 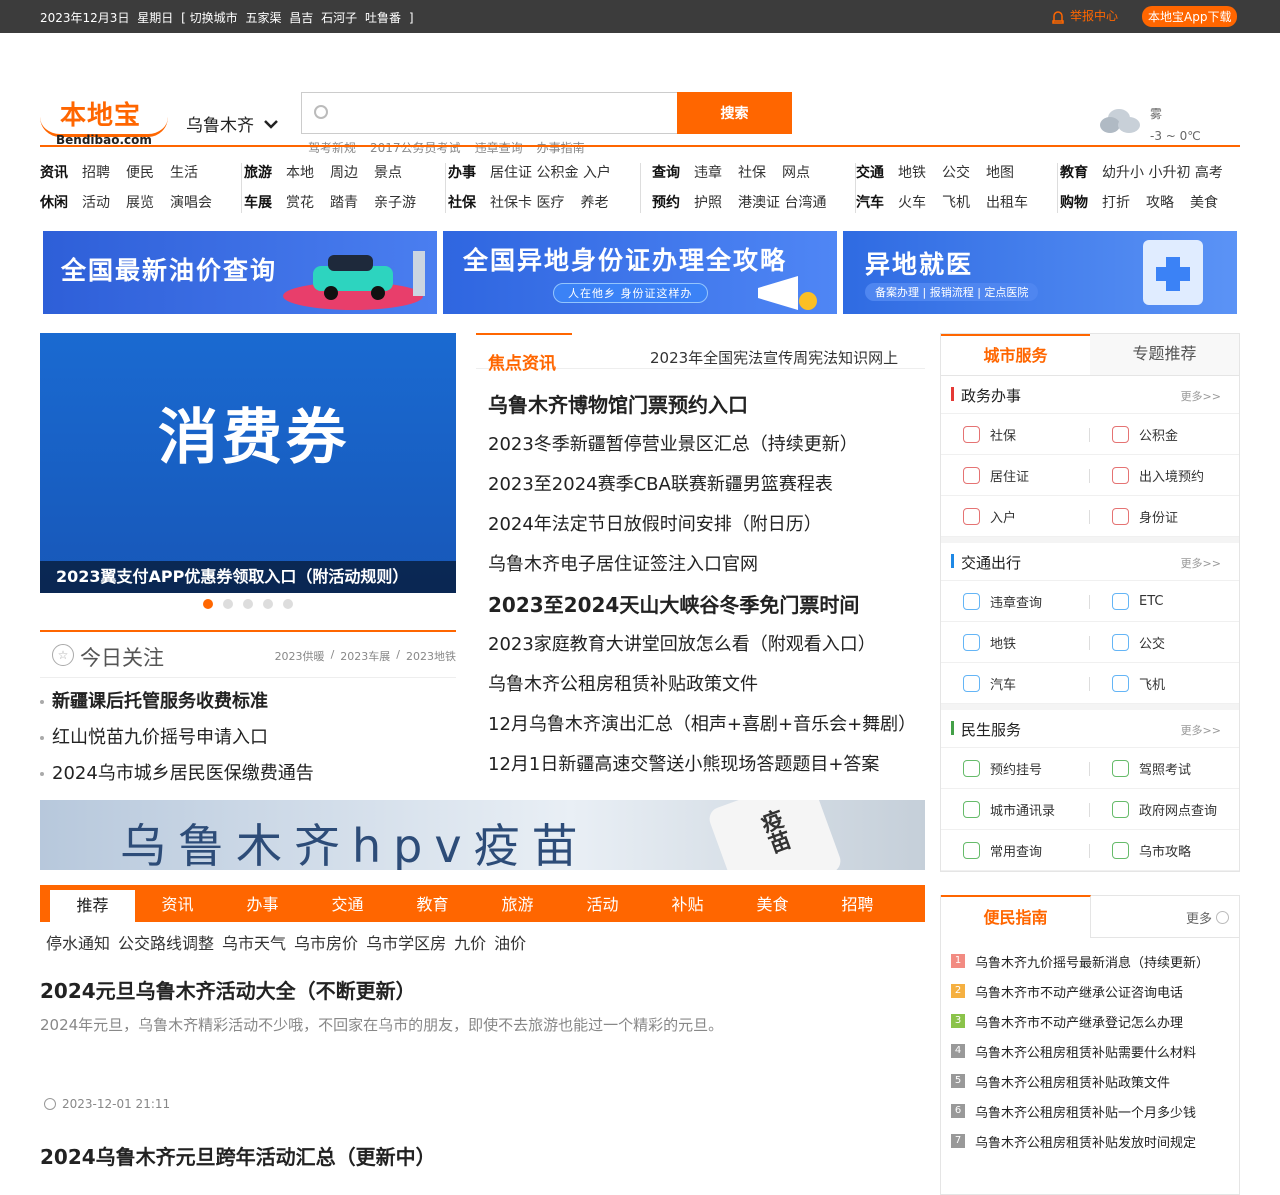 What do you see at coordinates (191, 202) in the screenshot?
I see `nav-link: 演唱会` at bounding box center [191, 202].